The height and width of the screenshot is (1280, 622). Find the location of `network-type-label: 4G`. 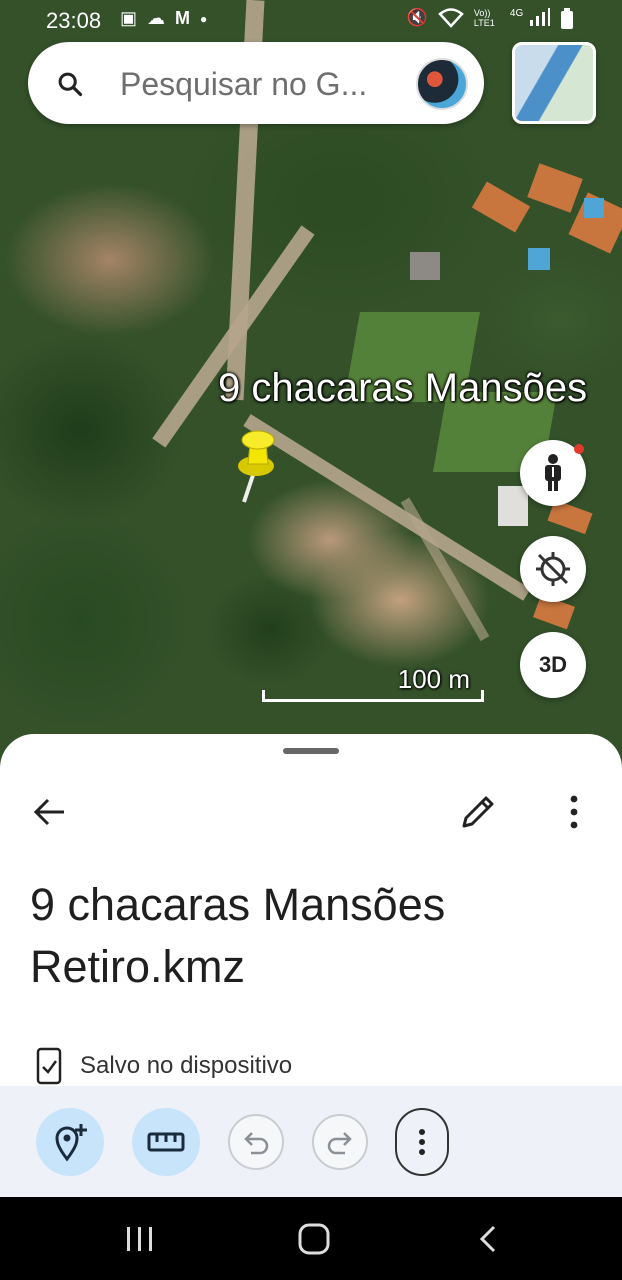

network-type-label: 4G is located at coordinates (516, 13).